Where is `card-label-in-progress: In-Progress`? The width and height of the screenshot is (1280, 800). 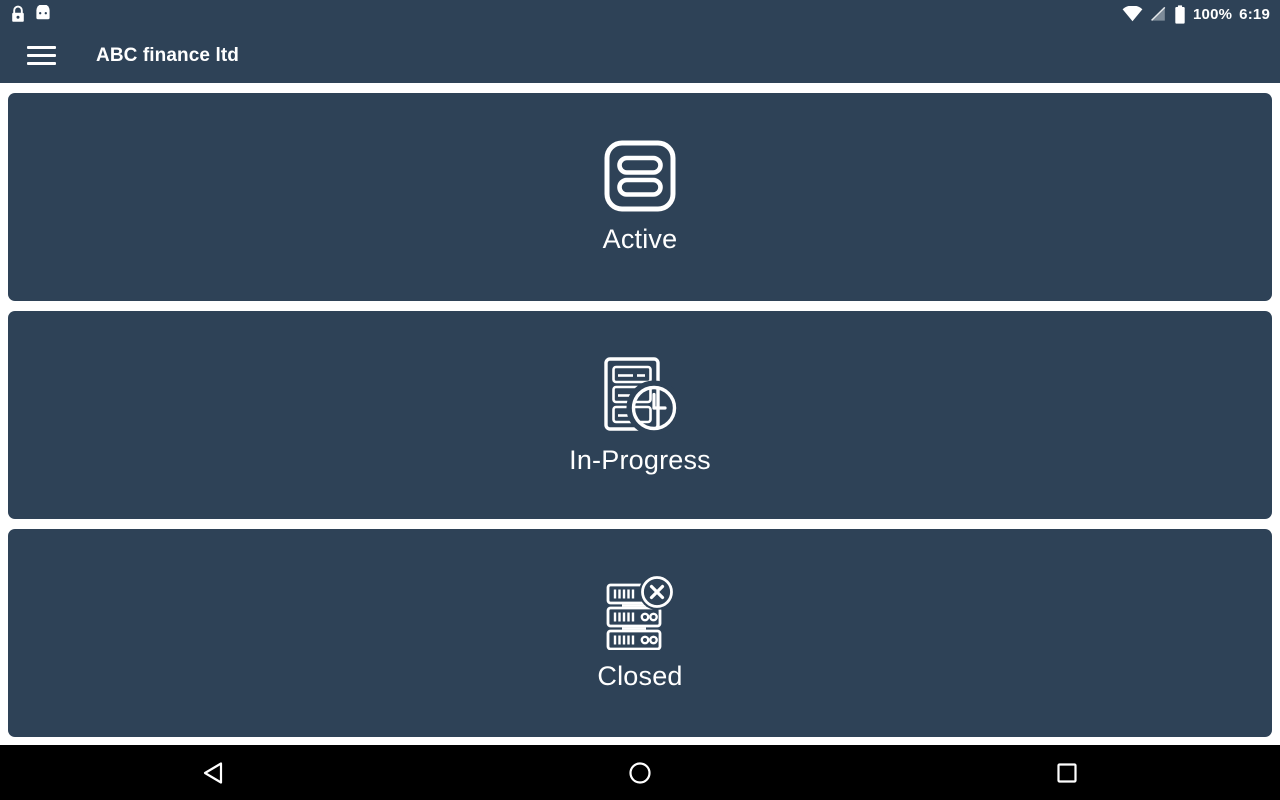 card-label-in-progress: In-Progress is located at coordinates (640, 460).